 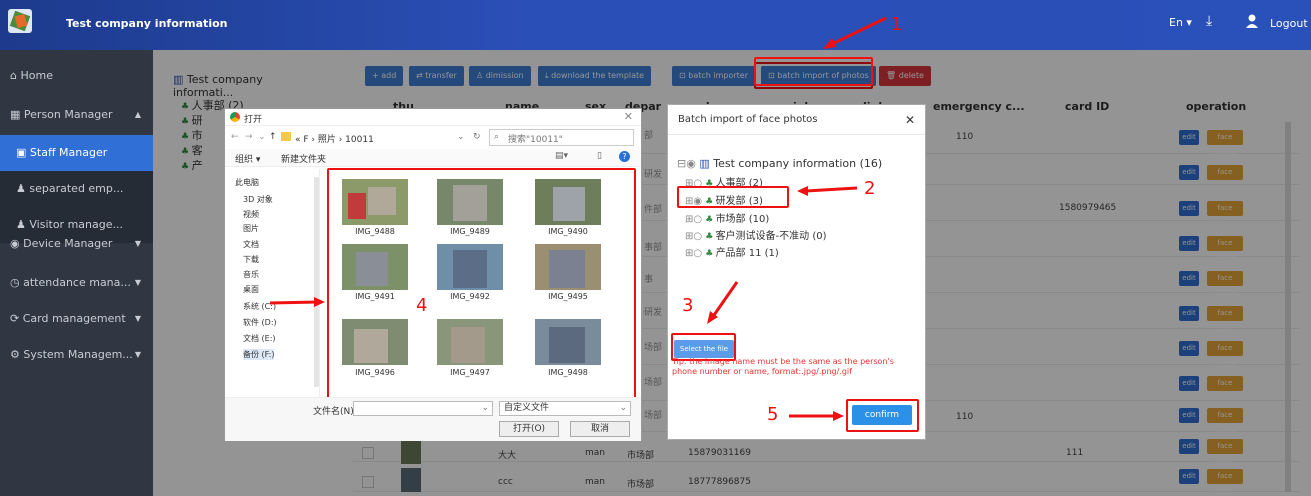 What do you see at coordinates (433, 138) in the screenshot?
I see `file-dialog-nav: ← → ⌄ ↑ « F › 照片 › 10011 ⌄ ↻ ⌕ 搜索"10011"` at bounding box center [433, 138].